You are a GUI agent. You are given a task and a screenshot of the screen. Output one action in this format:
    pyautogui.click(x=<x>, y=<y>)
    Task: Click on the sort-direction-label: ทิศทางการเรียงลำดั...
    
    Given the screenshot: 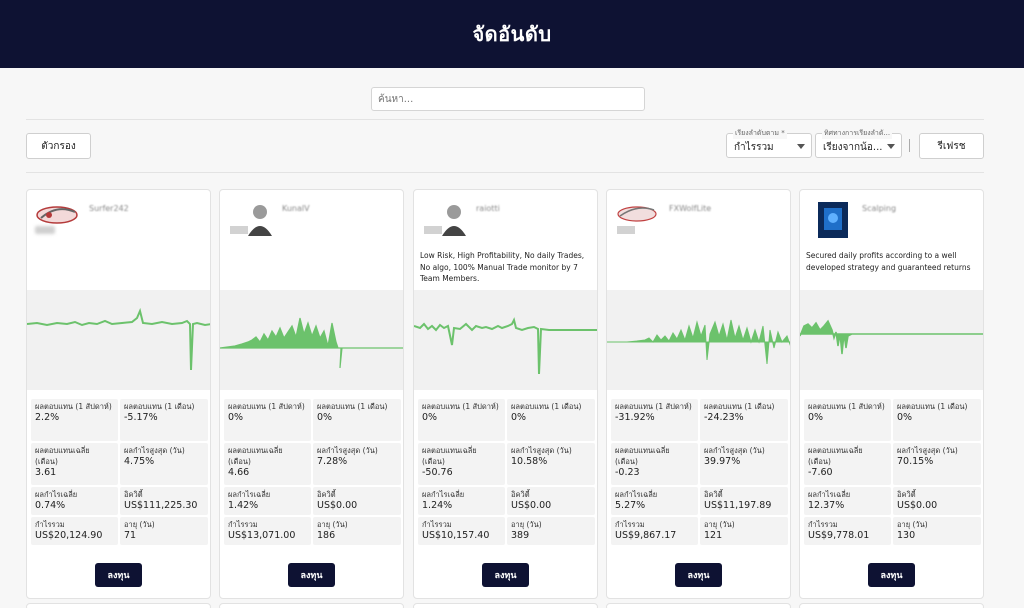 What is the action you would take?
    pyautogui.click(x=857, y=133)
    